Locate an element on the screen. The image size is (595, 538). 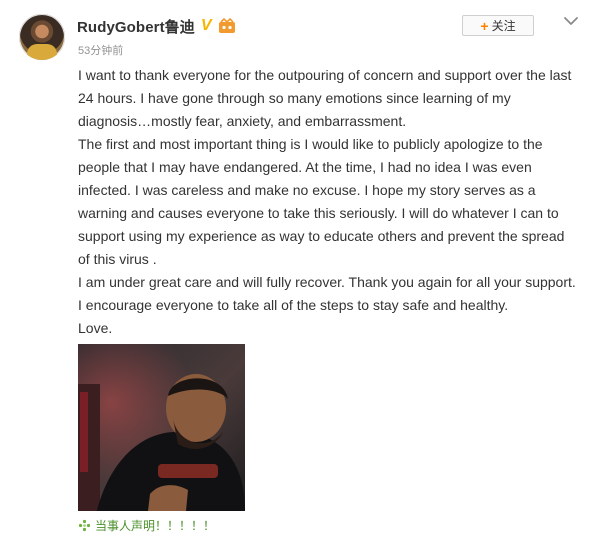
author-row: RudyGobert鲁迪 V is located at coordinates (156, 26).